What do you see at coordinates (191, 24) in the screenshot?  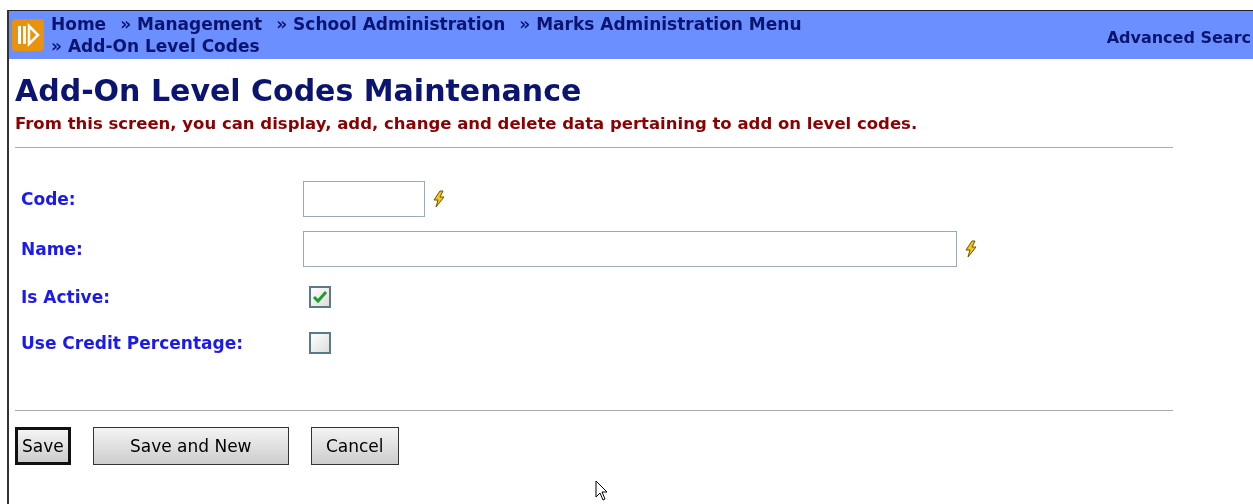 I see `breadcrumb-link: » Management` at bounding box center [191, 24].